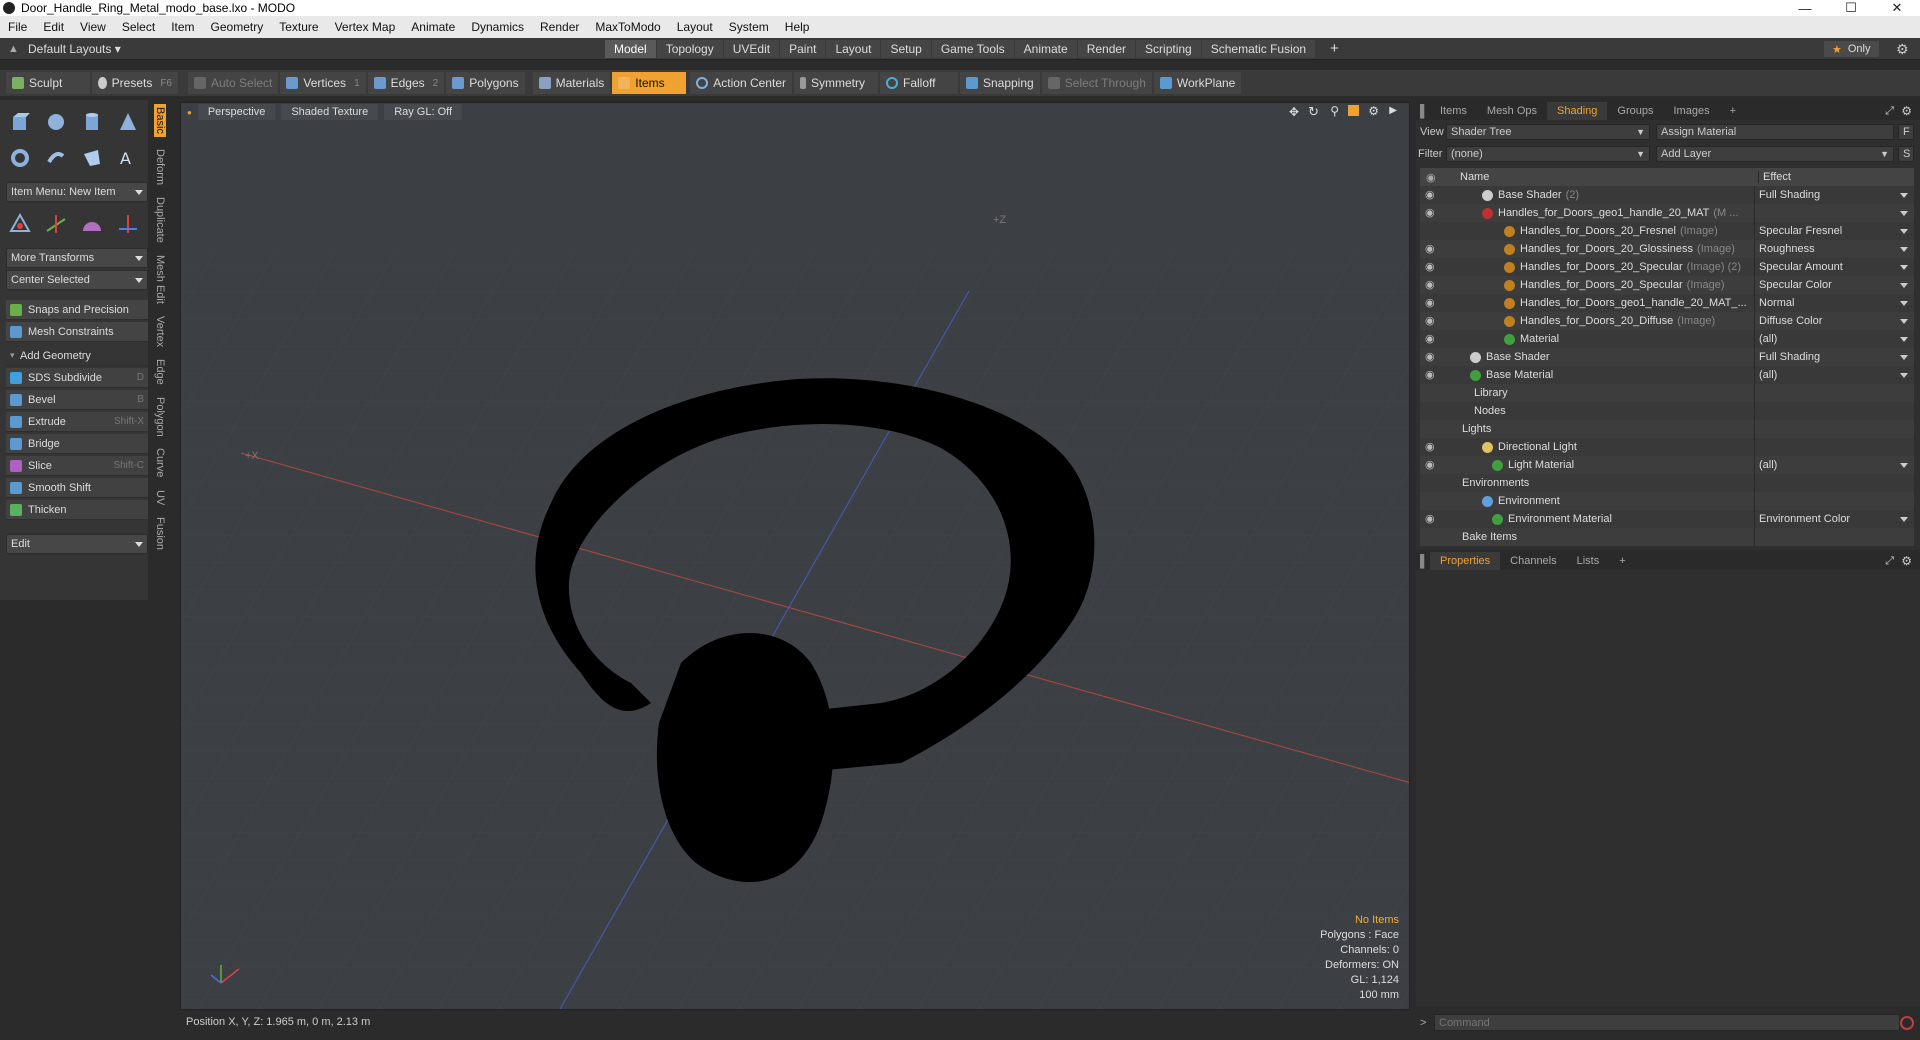  What do you see at coordinates (74, 49) in the screenshot?
I see `default-layouts-dropdown: Default Layouts ▾` at bounding box center [74, 49].